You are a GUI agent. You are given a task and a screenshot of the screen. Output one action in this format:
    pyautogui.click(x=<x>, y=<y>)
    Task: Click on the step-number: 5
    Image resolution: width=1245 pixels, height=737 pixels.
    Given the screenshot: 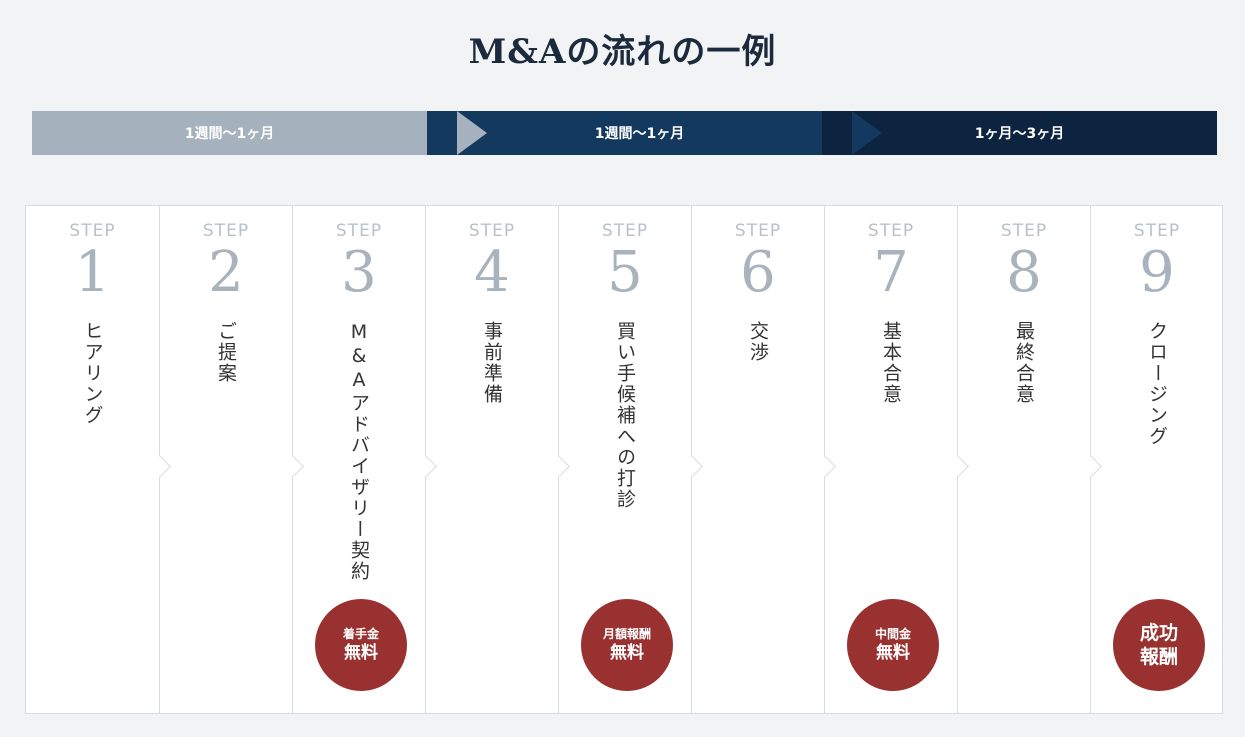 What is the action you would take?
    pyautogui.click(x=625, y=272)
    